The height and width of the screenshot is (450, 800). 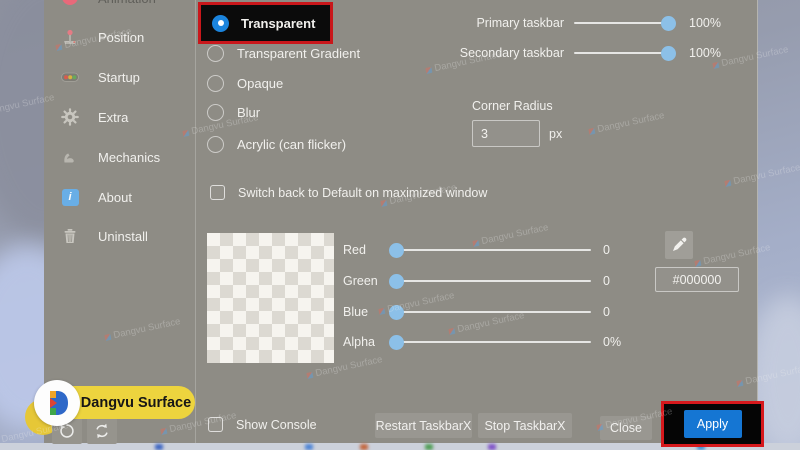 What do you see at coordinates (70, 37) in the screenshot?
I see `joystick-icon` at bounding box center [70, 37].